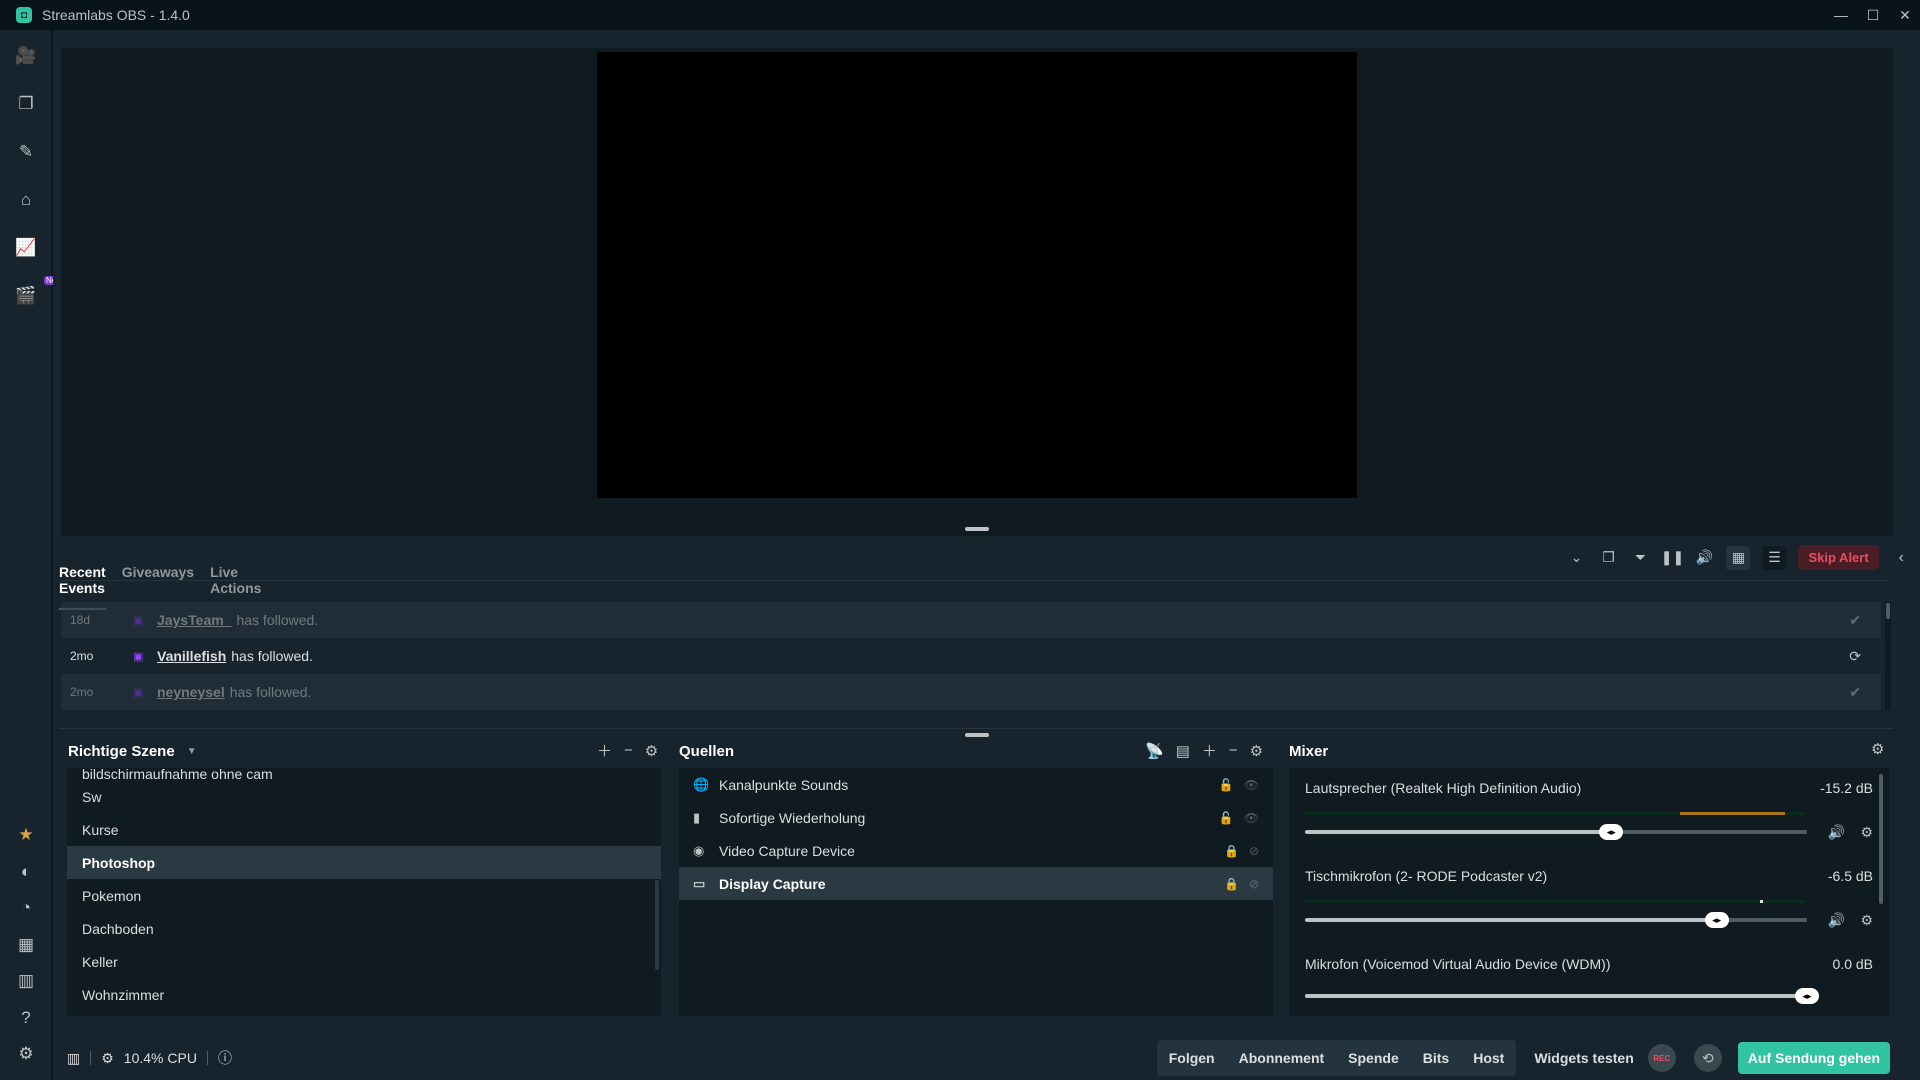 The width and height of the screenshot is (1920, 1080). What do you see at coordinates (121, 751) in the screenshot?
I see `scene-collection-title: Richtige Szene` at bounding box center [121, 751].